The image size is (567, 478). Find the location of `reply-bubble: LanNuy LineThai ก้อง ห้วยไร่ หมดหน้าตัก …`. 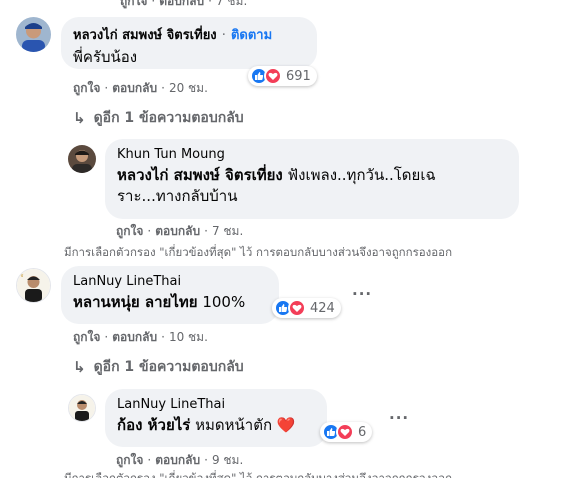

reply-bubble: LanNuy LineThai ก้อง ห้วยไร่ หมดหน้าตัก … is located at coordinates (216, 418).